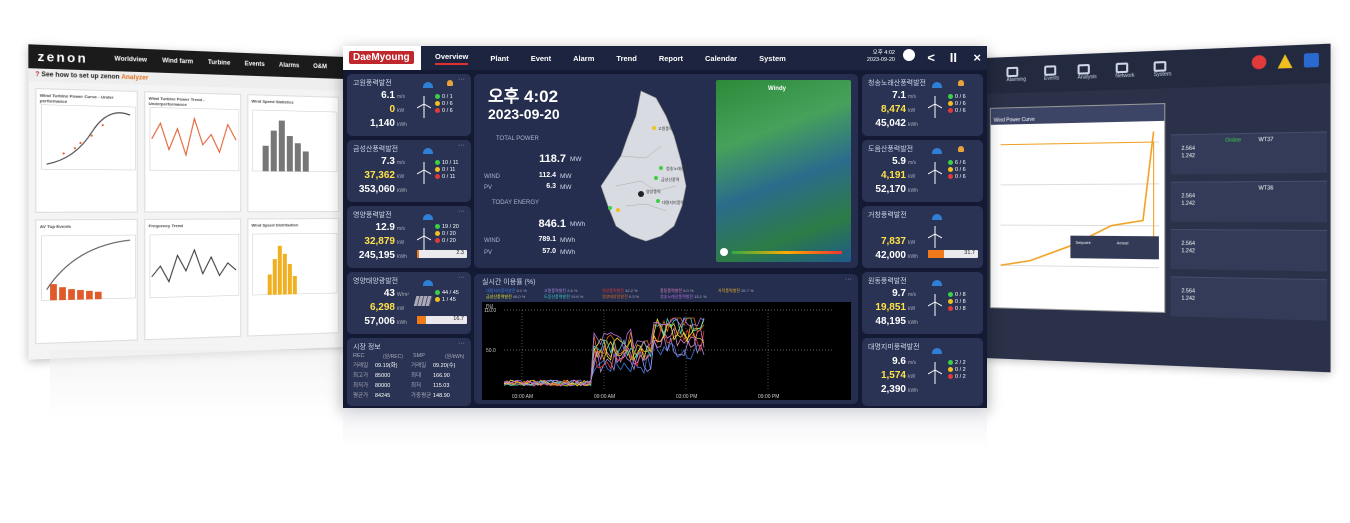  Describe the element at coordinates (670, 179) in the screenshot. I see `svg-text: 금성산풍력` at that location.